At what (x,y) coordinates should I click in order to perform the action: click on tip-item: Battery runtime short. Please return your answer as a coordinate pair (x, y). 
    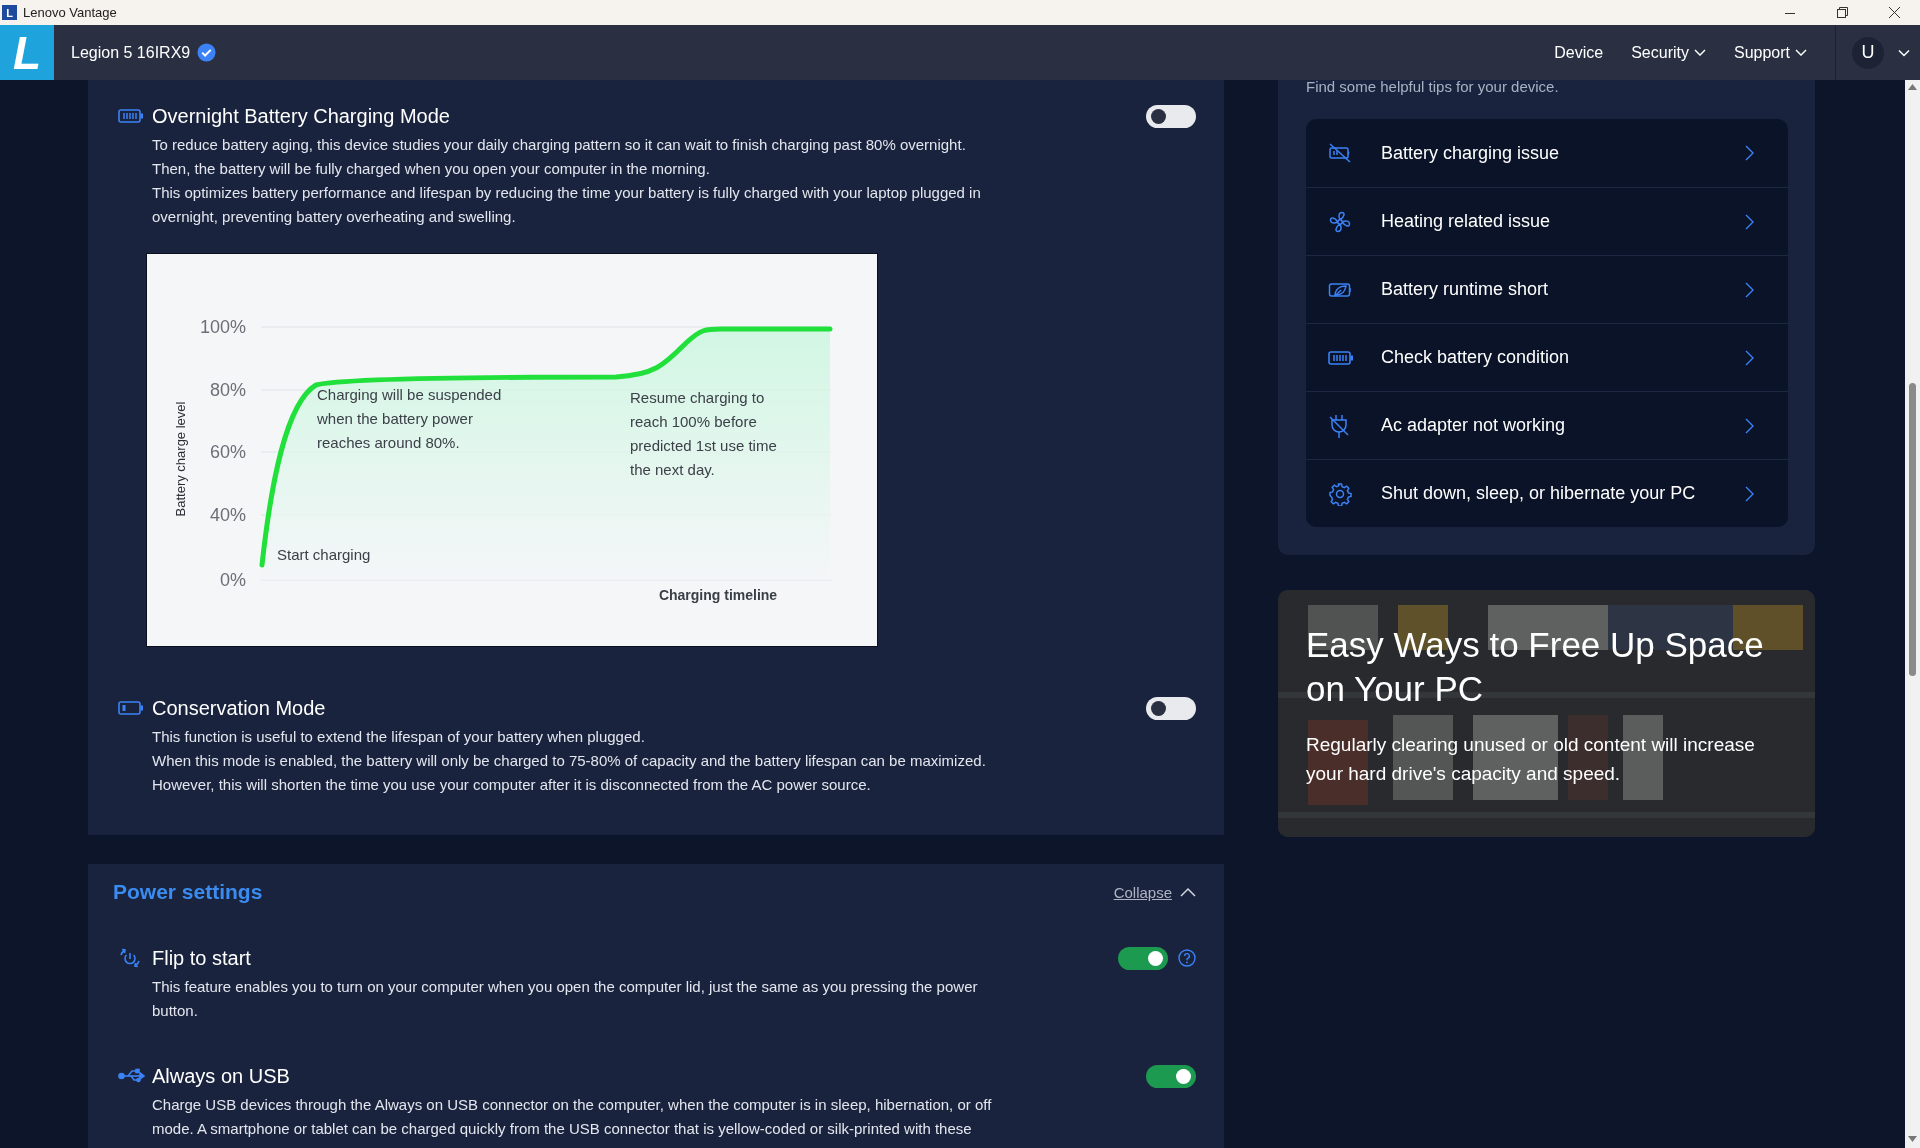
    Looking at the image, I should click on (1547, 289).